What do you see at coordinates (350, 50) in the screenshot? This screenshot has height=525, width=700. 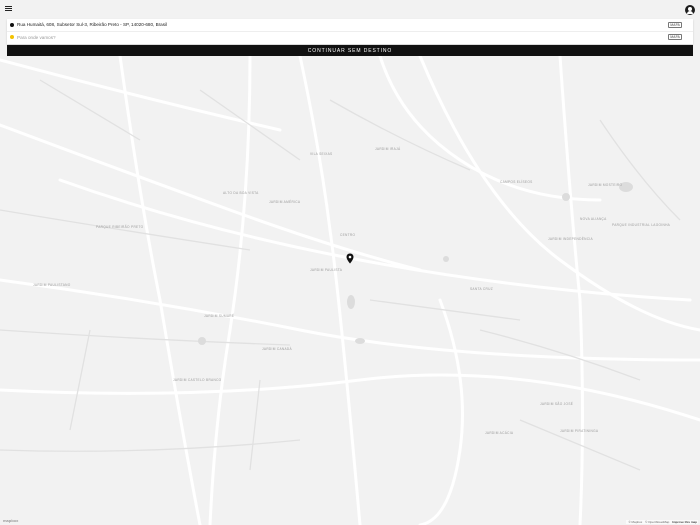 I see `continue-without-destination-button: CONTINUAR SEM DESTINO` at bounding box center [350, 50].